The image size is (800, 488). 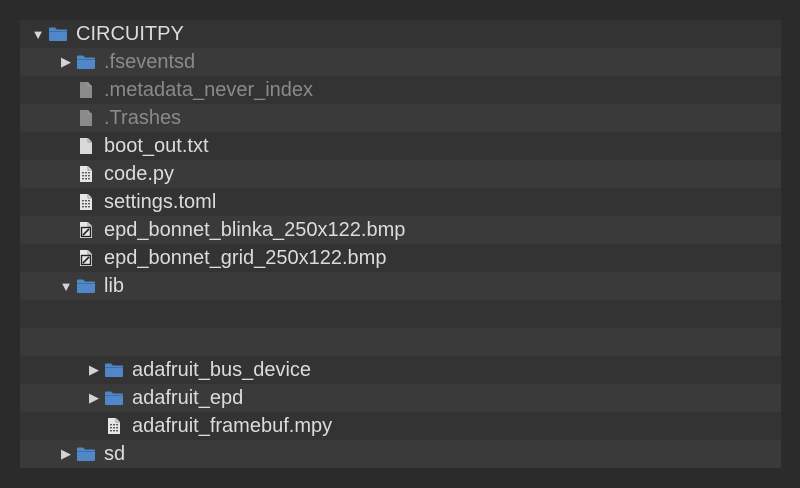 What do you see at coordinates (400, 90) in the screenshot?
I see `tree-row: .metadata_never_index` at bounding box center [400, 90].